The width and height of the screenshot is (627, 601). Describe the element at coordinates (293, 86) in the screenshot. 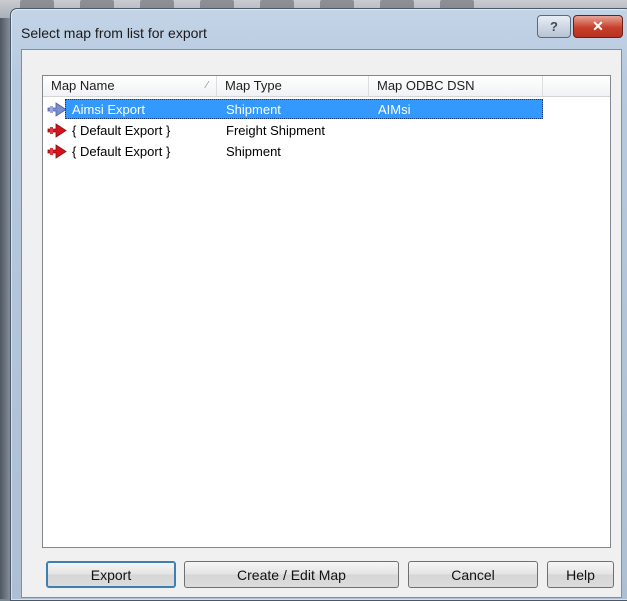

I see `column-header-map-type: Map Type` at that location.